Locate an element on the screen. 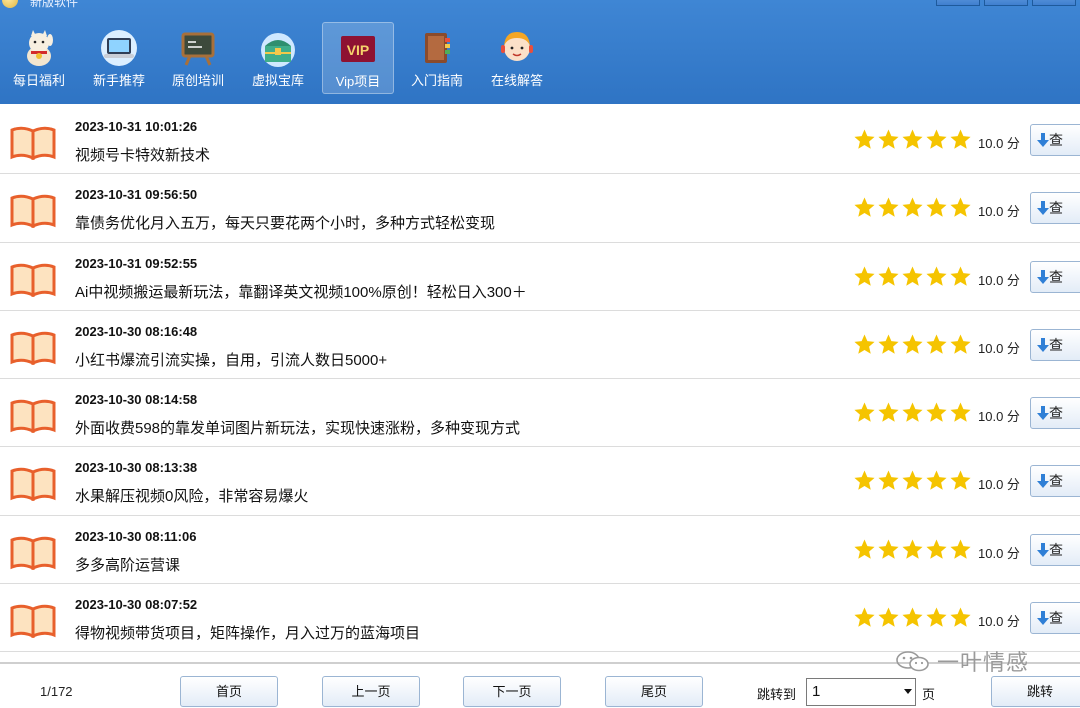  jump-label: 跳转到 is located at coordinates (777, 694).